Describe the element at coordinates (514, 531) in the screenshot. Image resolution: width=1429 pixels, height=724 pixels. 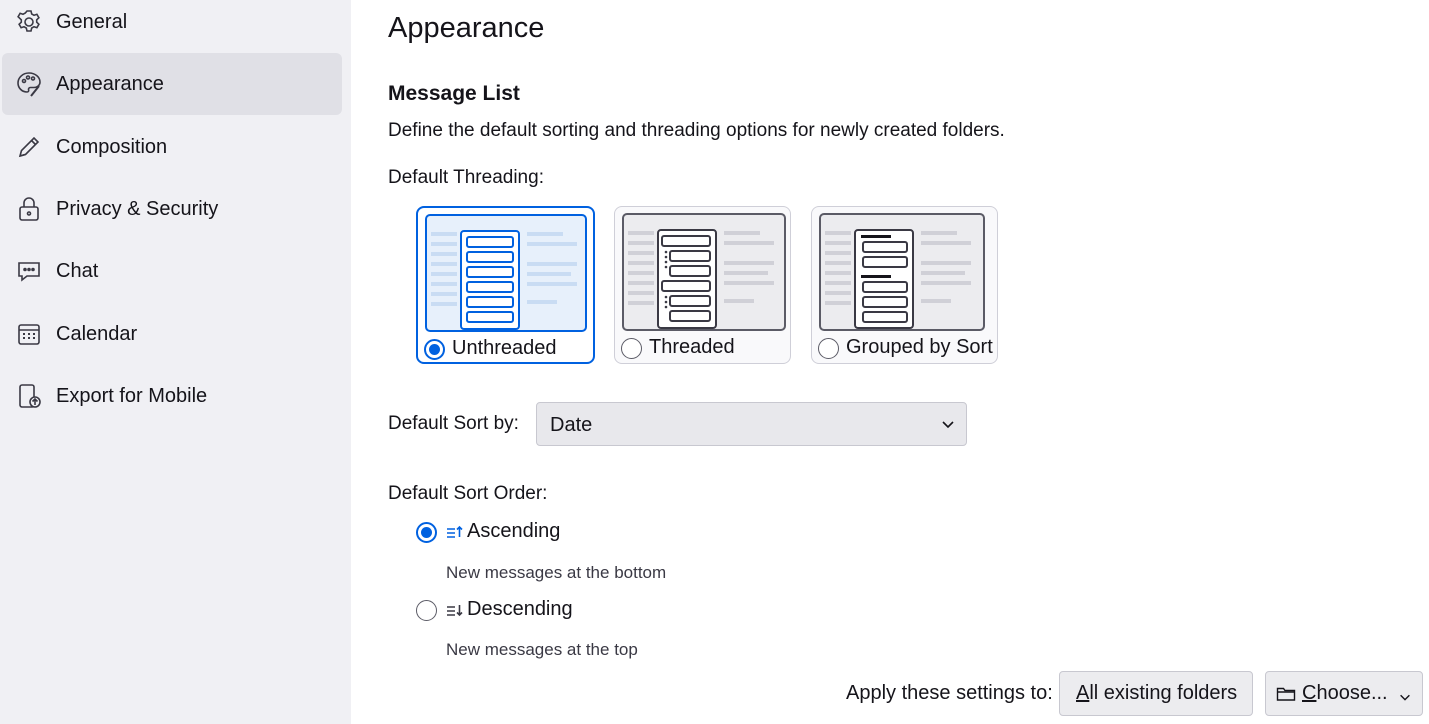
I see `ascending-label: Ascending` at that location.